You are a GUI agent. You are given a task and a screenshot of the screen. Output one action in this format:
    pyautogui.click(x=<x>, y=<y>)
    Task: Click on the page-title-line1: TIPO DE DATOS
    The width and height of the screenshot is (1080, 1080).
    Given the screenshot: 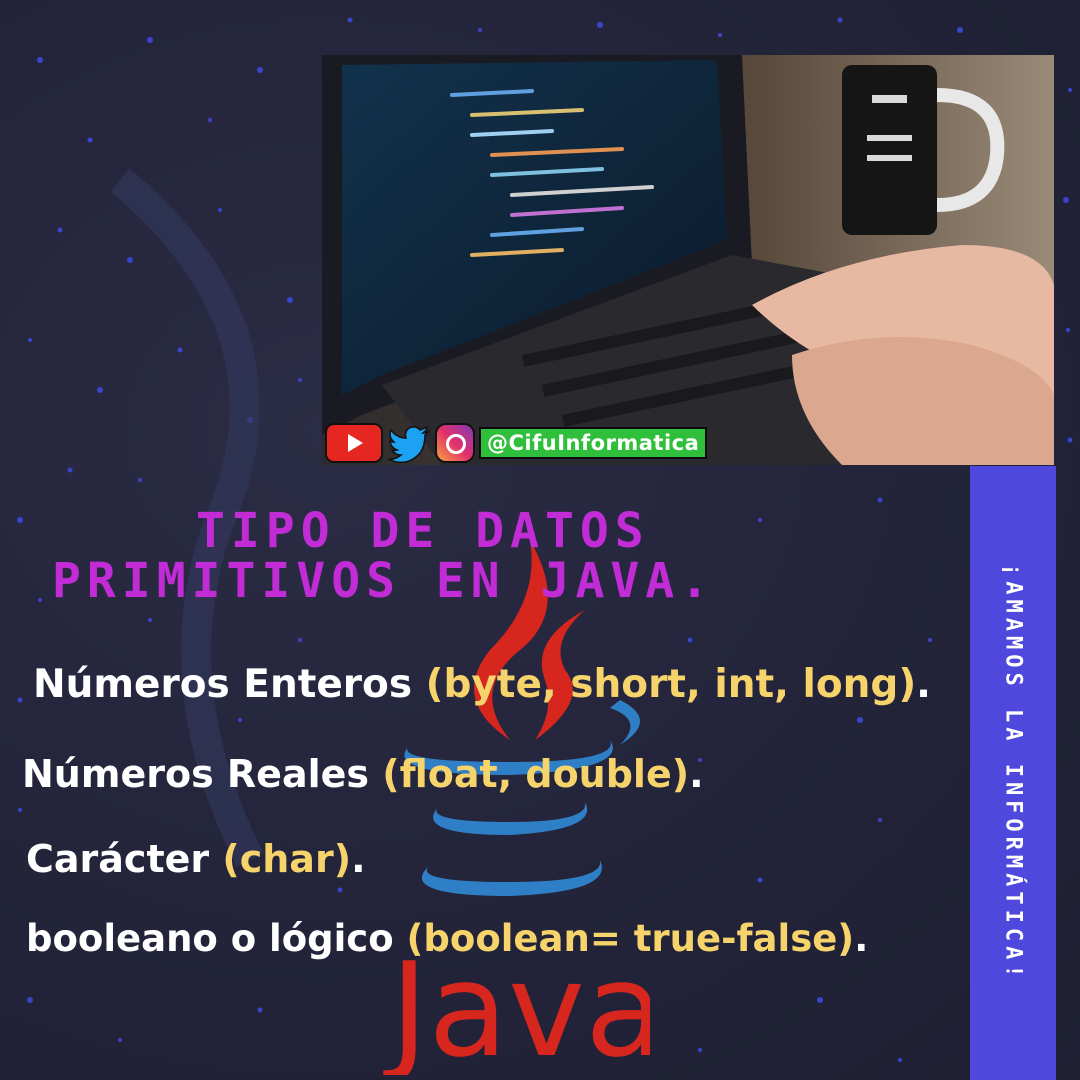 What is the action you would take?
    pyautogui.click(x=423, y=531)
    